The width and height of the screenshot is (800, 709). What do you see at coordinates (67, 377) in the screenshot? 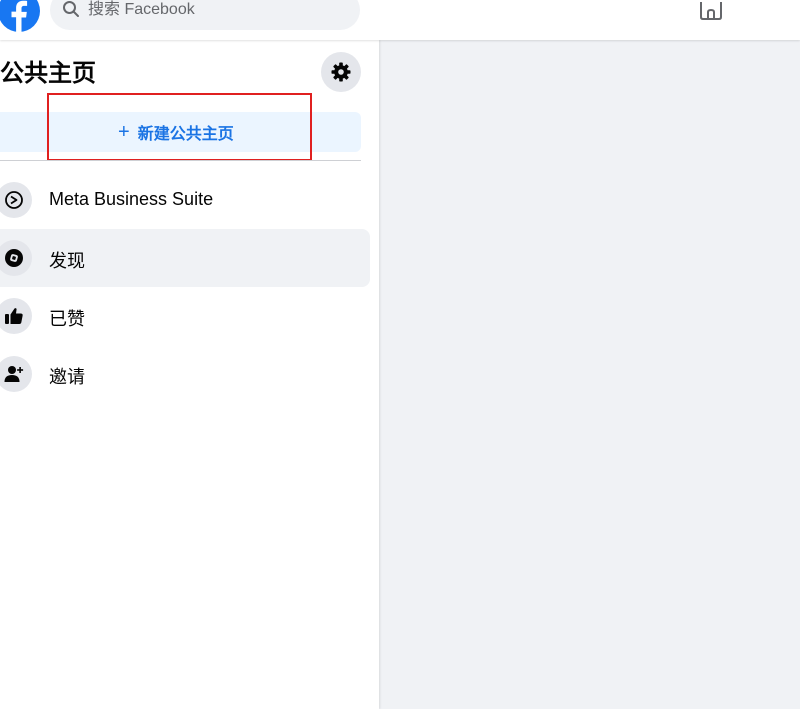
I see `nav-item-label: 邀请` at bounding box center [67, 377].